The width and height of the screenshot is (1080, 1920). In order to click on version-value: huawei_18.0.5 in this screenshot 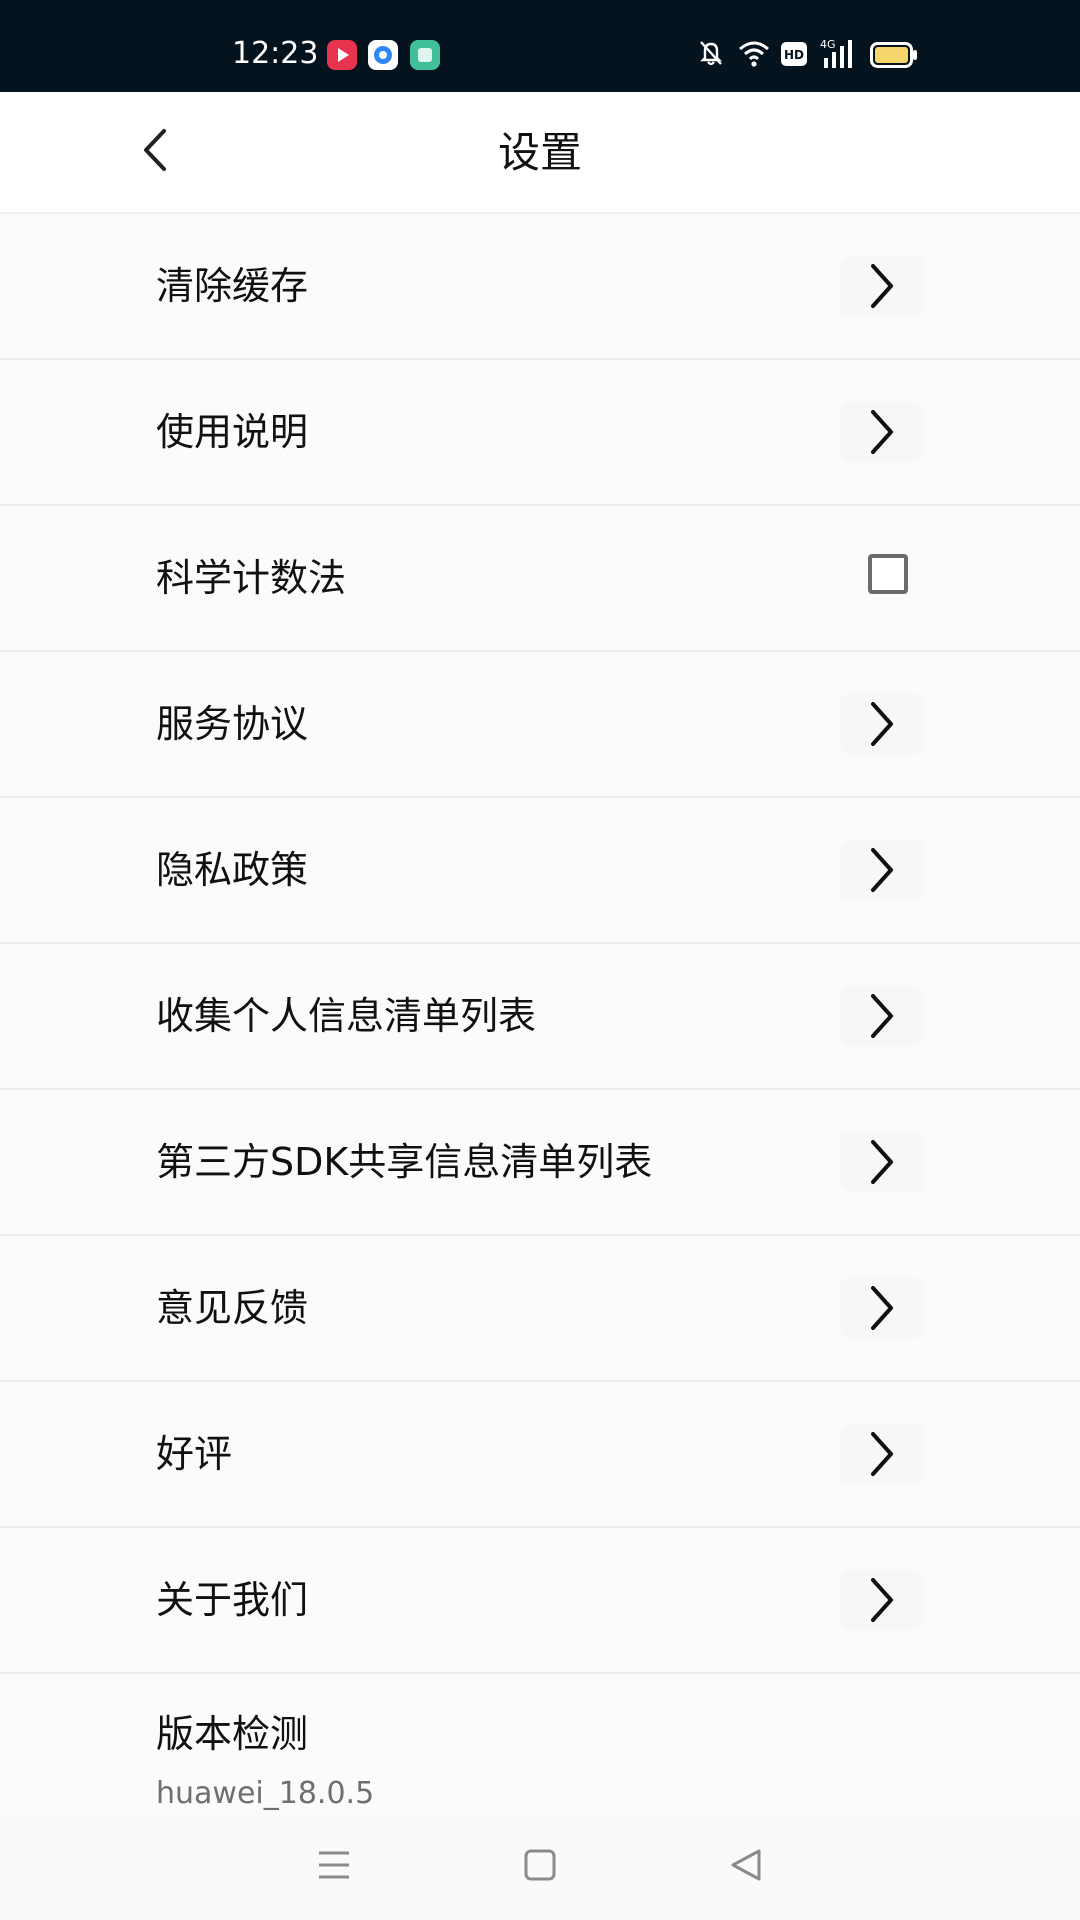, I will do `click(265, 1793)`.